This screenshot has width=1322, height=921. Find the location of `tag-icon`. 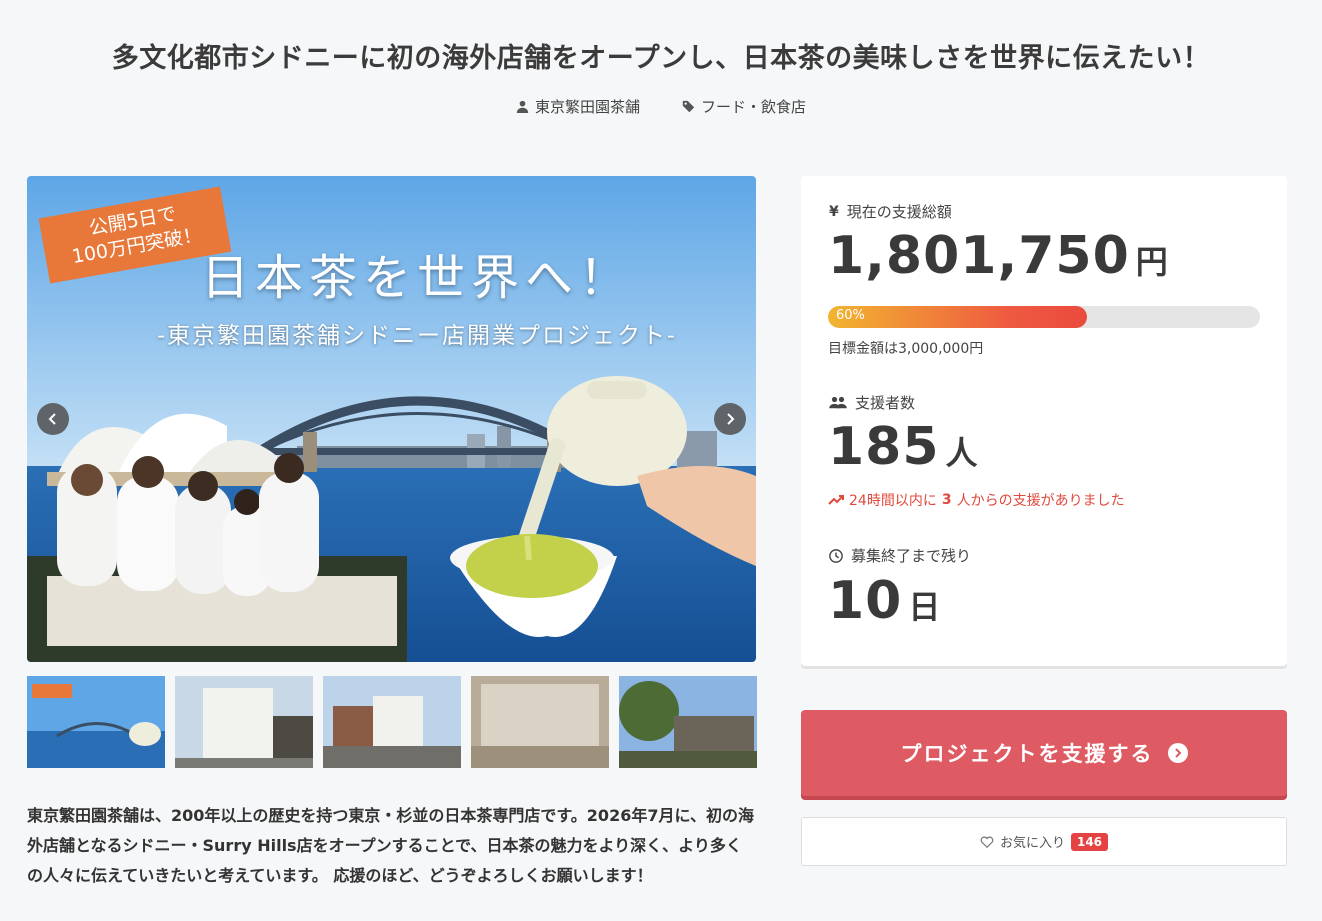

tag-icon is located at coordinates (688, 106).